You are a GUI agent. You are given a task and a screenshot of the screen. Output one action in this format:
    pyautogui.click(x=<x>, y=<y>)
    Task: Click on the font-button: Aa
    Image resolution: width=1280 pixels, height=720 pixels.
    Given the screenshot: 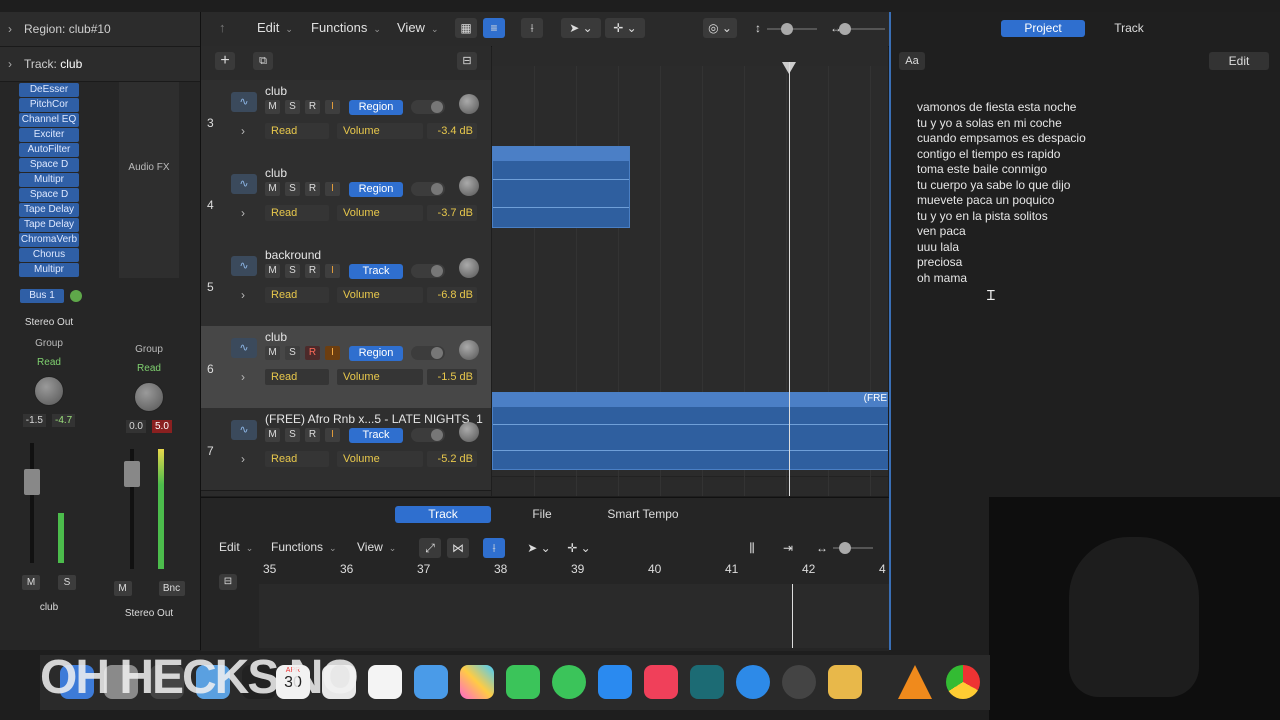 What is the action you would take?
    pyautogui.click(x=912, y=61)
    